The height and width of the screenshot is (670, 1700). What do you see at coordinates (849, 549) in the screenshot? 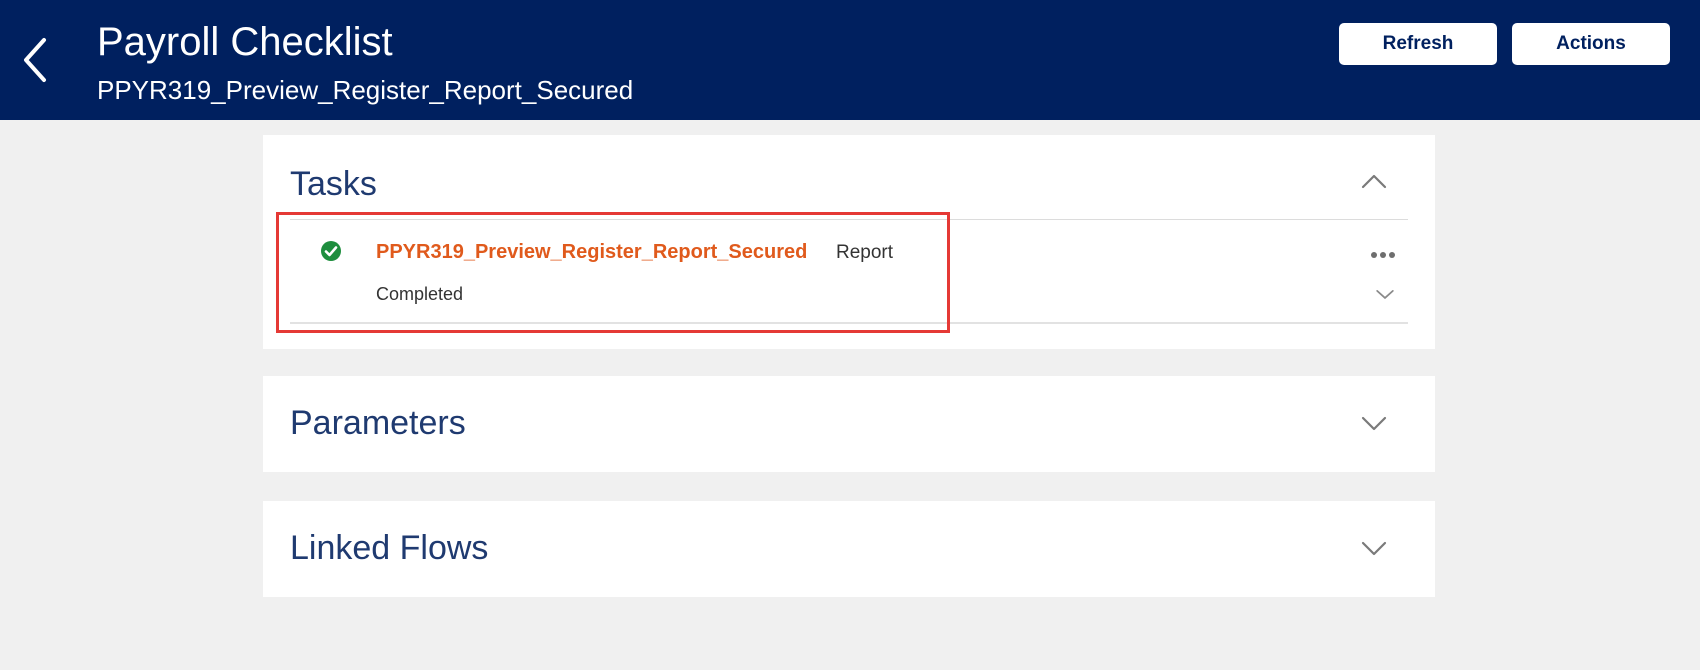
I see `linked-flows-panel: Linked Flows` at bounding box center [849, 549].